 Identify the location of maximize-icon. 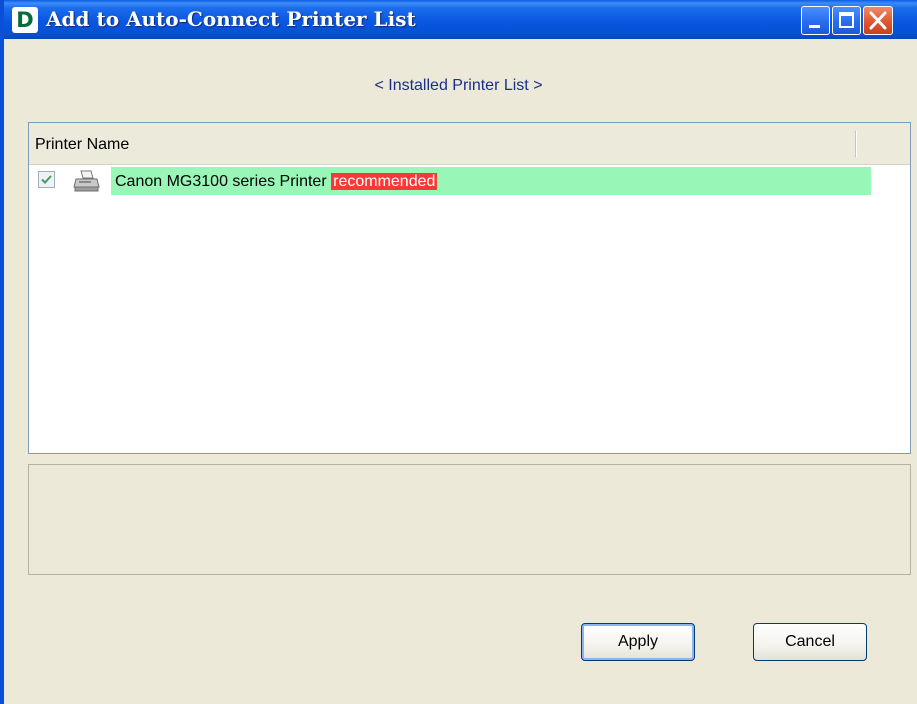
(846, 20).